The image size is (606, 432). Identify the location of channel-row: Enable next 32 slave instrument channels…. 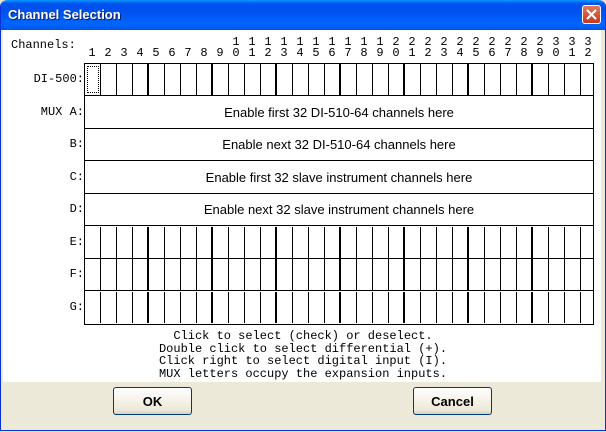
(339, 210).